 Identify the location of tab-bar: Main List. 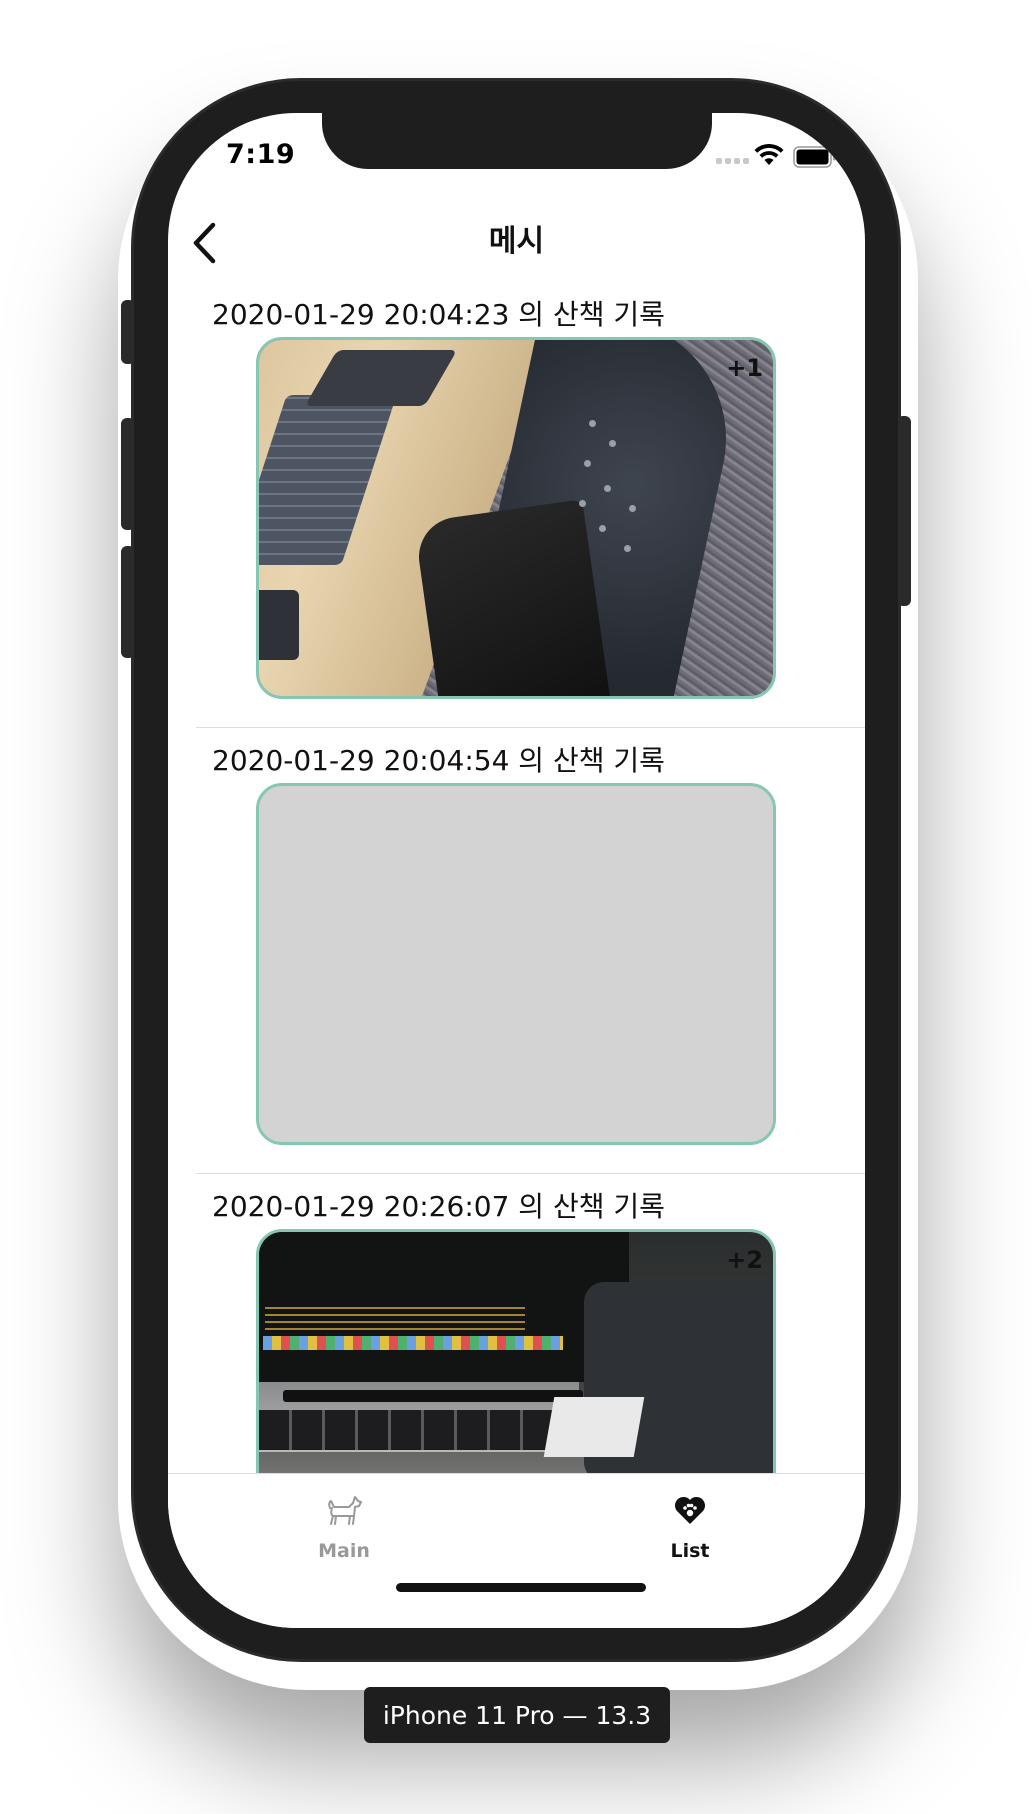
(516, 1550).